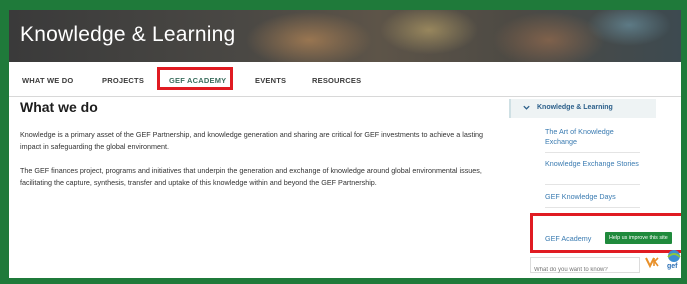 The height and width of the screenshot is (284, 687). Describe the element at coordinates (674, 256) in the screenshot. I see `gef-logo-icon` at that location.